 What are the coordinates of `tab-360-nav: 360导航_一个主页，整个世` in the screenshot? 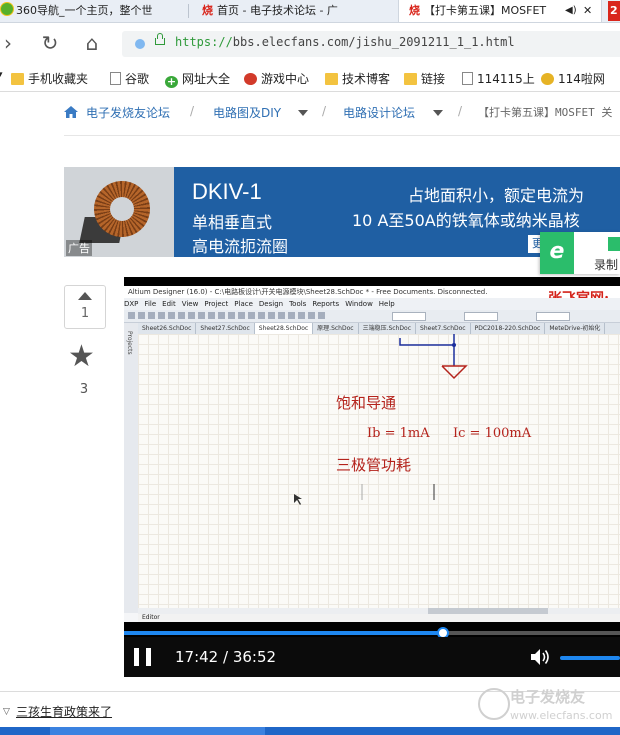 It's located at (90, 11).